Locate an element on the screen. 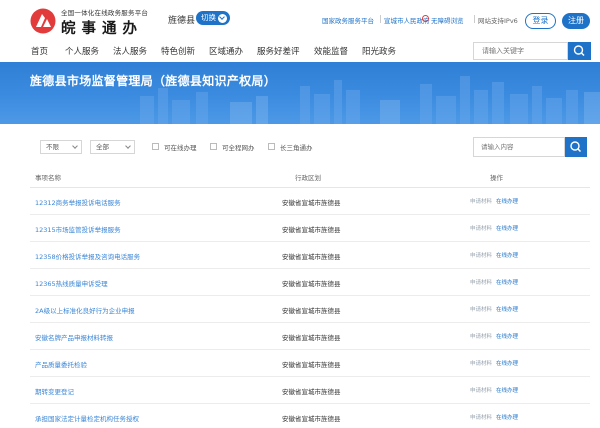 Image resolution: width=600 pixels, height=428 pixels. table-row: 承担国家法定计量检定机构任务授权 安徽省宣城市旌德县 申请材料 在线办理 is located at coordinates (310, 416).